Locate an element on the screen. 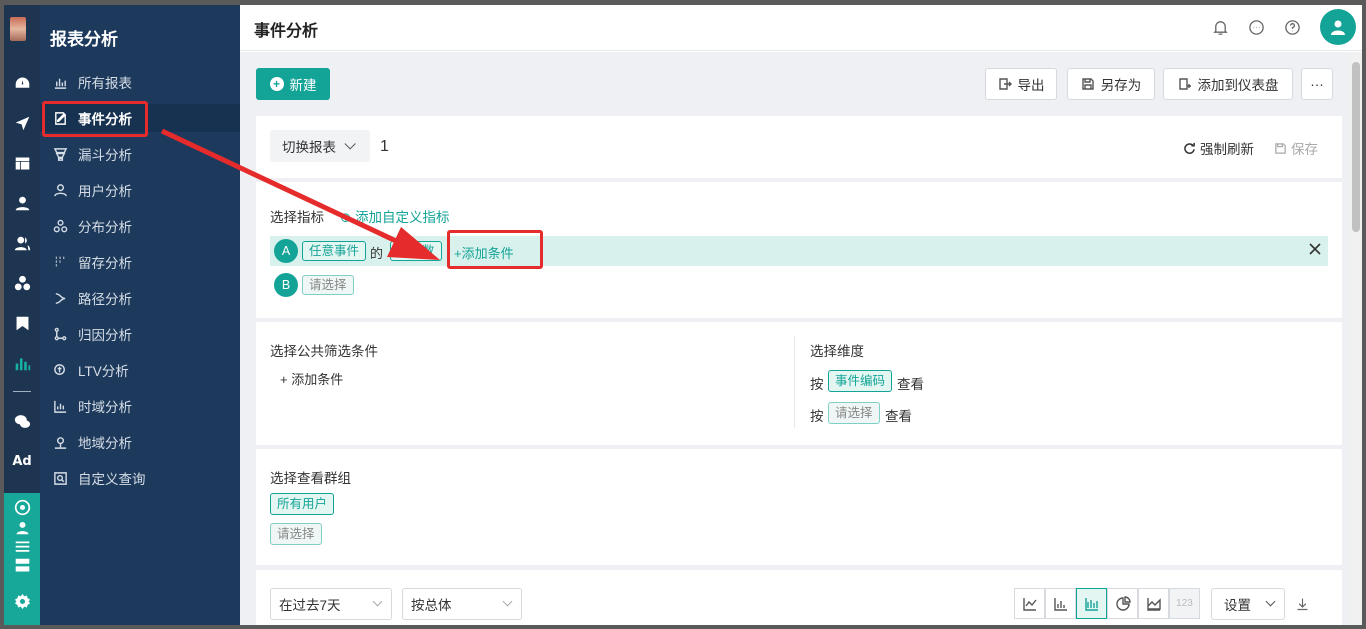 This screenshot has height=629, width=1366. export-button: 导出 is located at coordinates (1021, 84).